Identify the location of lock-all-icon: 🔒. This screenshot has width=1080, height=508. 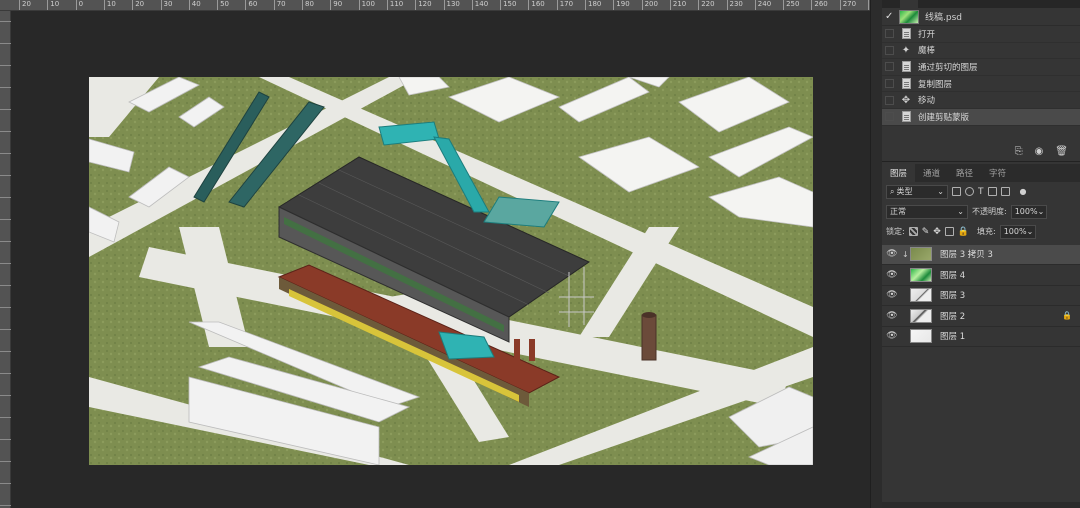
(963, 232).